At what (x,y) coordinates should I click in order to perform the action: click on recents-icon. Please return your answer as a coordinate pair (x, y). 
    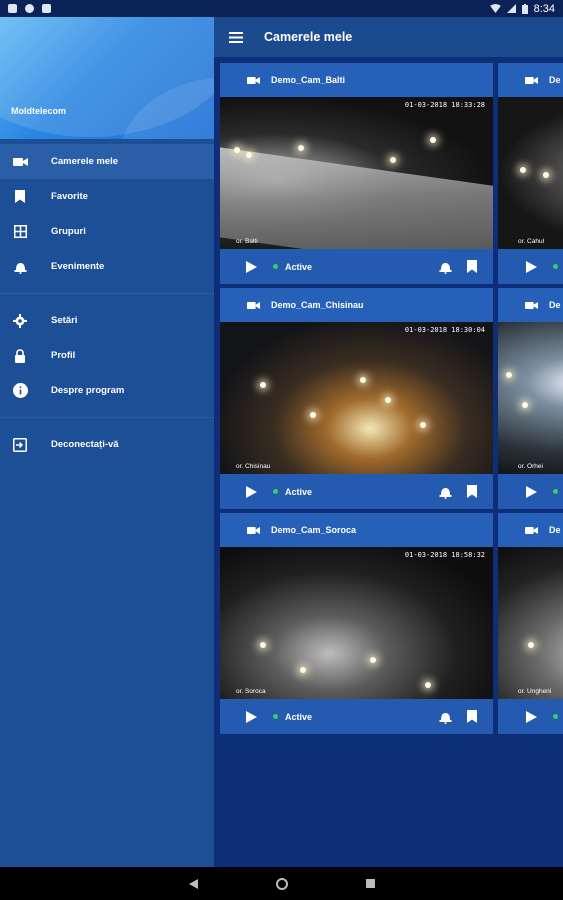
    Looking at the image, I should click on (370, 883).